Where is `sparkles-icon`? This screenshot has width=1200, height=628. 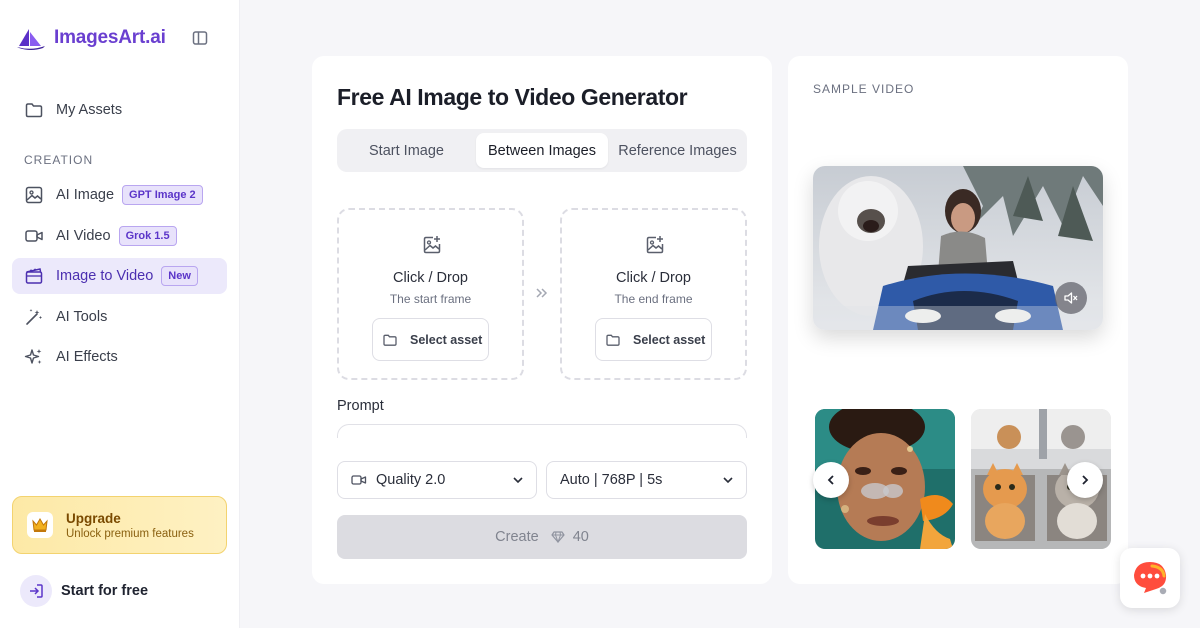 sparkles-icon is located at coordinates (34, 357).